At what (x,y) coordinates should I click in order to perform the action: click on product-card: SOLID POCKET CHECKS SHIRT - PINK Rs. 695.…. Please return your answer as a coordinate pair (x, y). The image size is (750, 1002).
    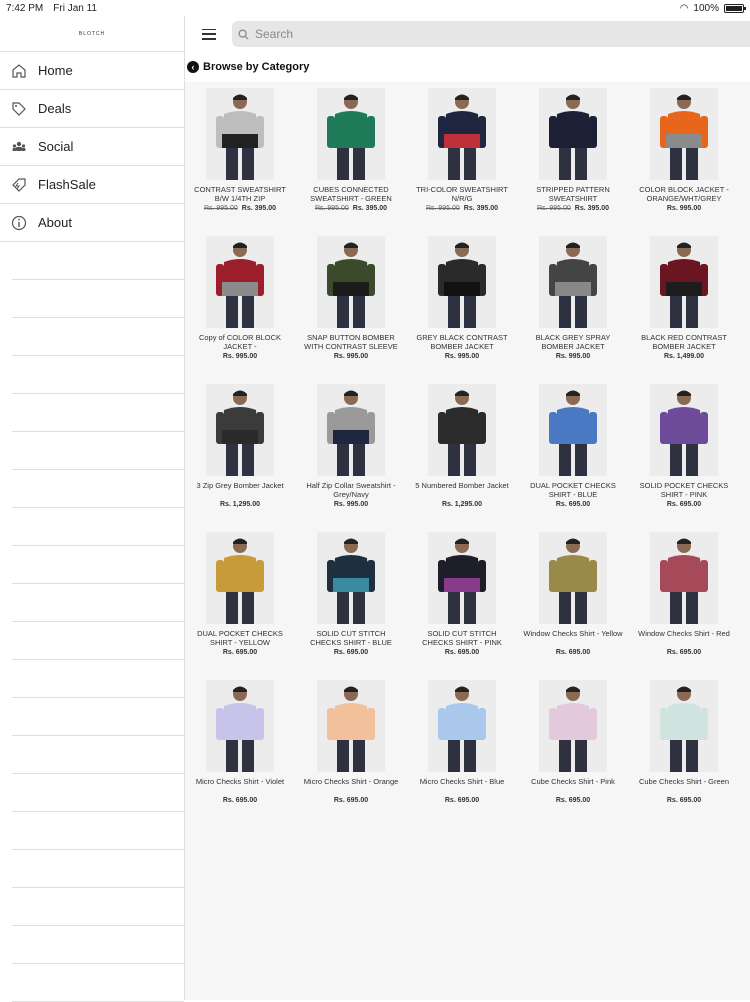
    Looking at the image, I should click on (684, 446).